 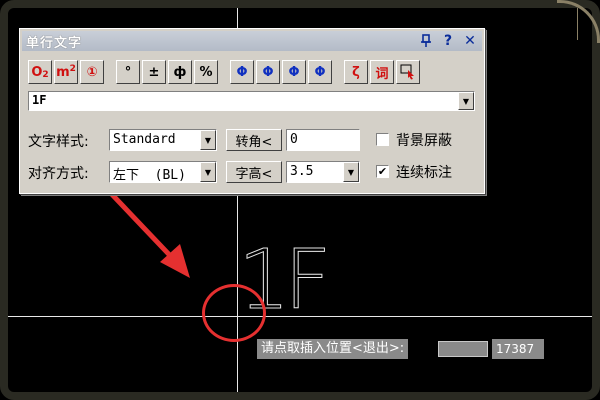 I want to click on coordinate-readout: 17387, so click(x=518, y=349).